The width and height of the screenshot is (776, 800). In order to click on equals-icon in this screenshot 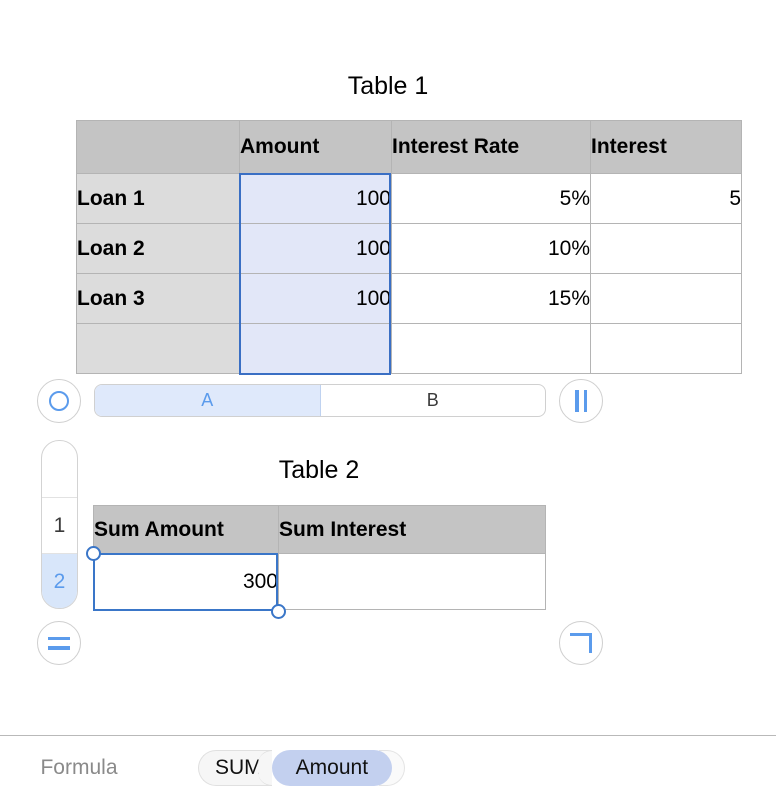, I will do `click(59, 643)`.